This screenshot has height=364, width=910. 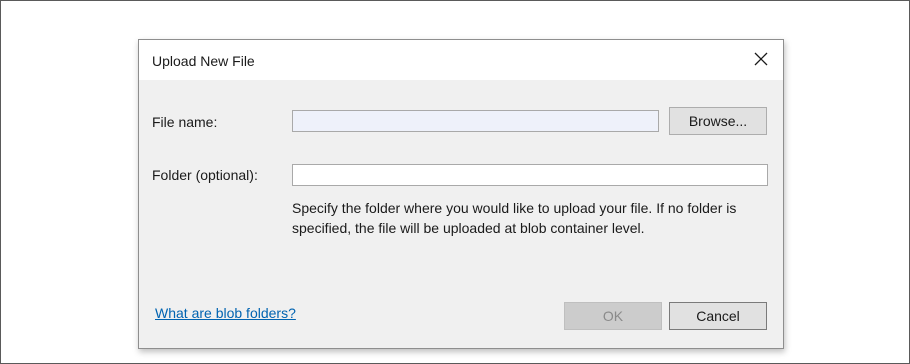 I want to click on blob-folders-help-link: What are blob folders?, so click(x=225, y=313).